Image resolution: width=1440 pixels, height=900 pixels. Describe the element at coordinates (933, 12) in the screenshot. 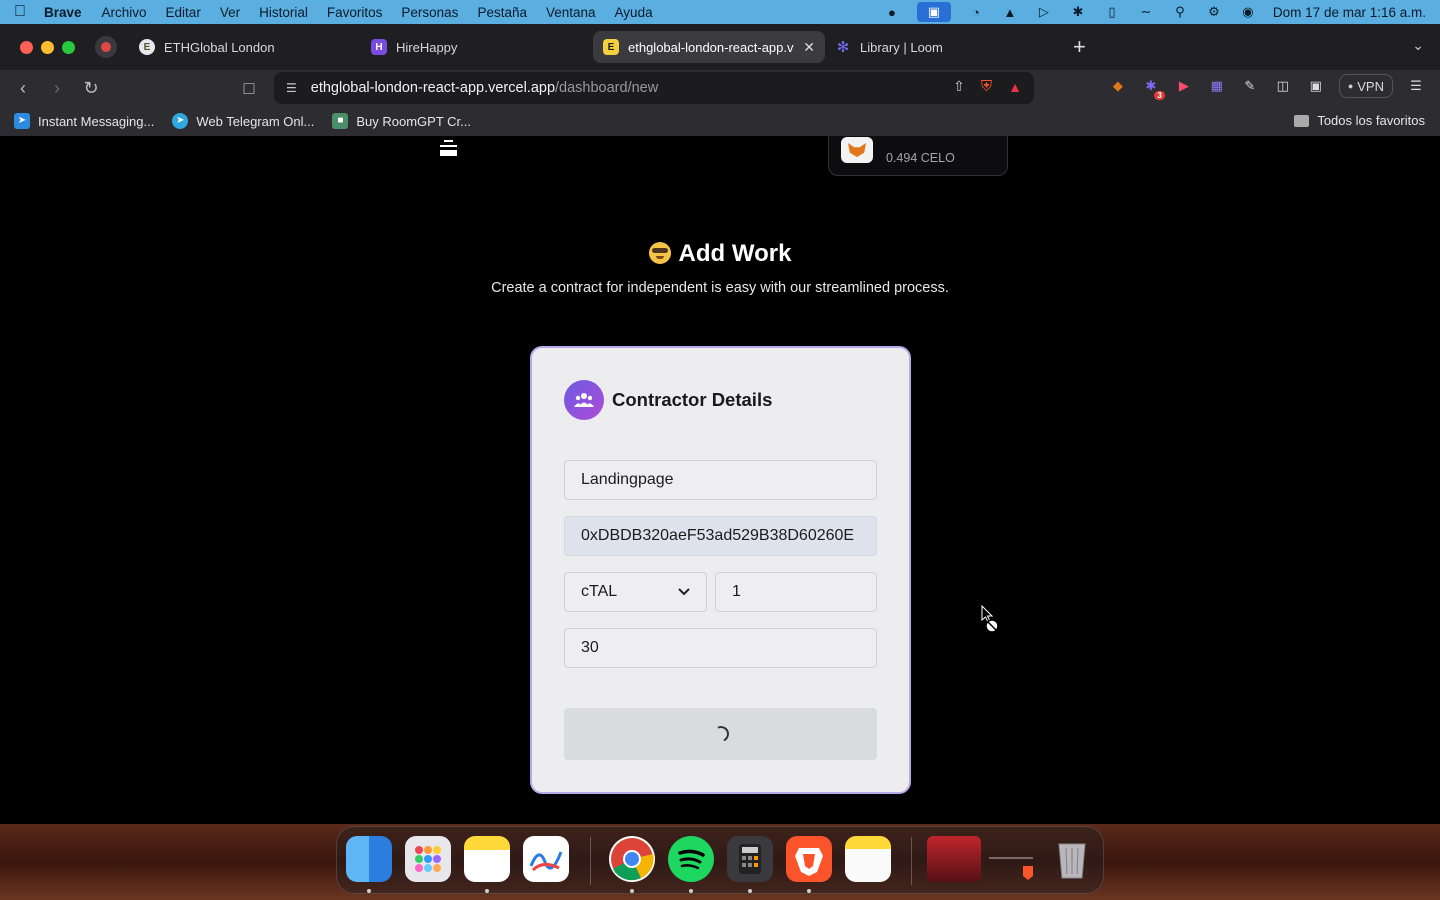

I see `screen-share-icon: ▣` at that location.